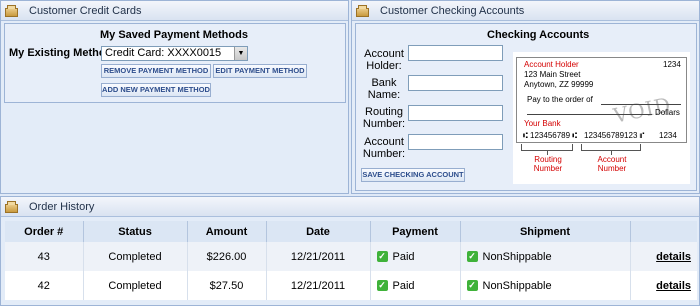 The width and height of the screenshot is (700, 306). What do you see at coordinates (589, 114) in the screenshot?
I see `amount-line` at bounding box center [589, 114].